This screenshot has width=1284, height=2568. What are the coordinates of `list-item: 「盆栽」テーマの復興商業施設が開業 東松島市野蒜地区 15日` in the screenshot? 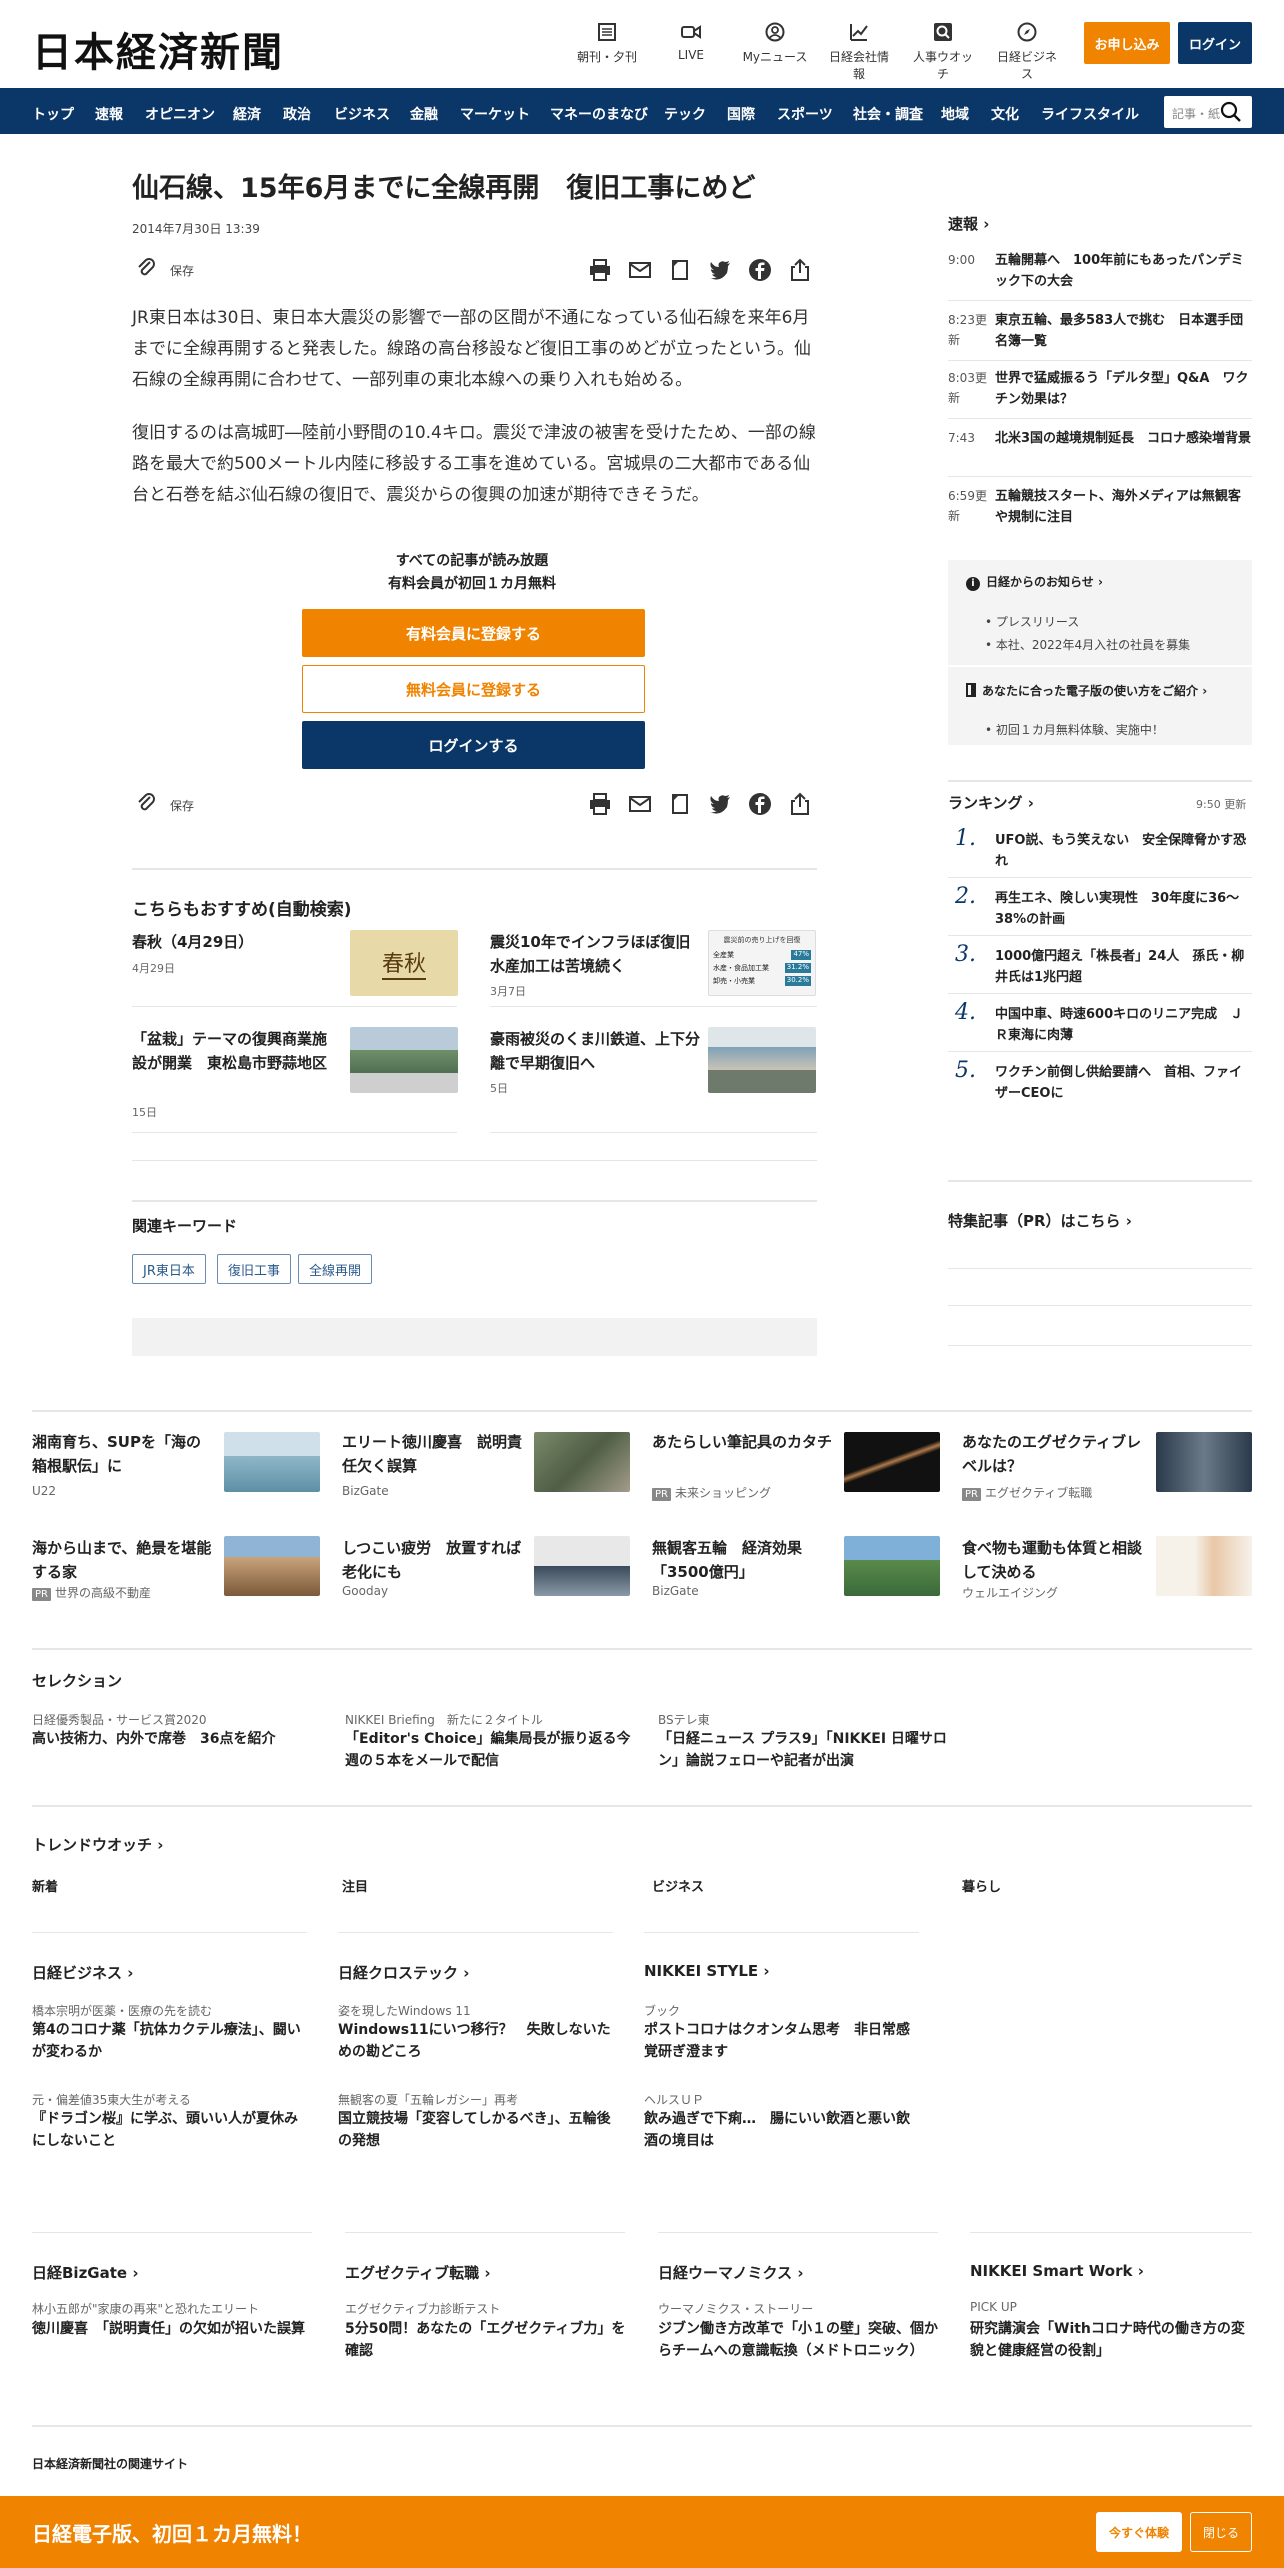 It's located at (297, 1077).